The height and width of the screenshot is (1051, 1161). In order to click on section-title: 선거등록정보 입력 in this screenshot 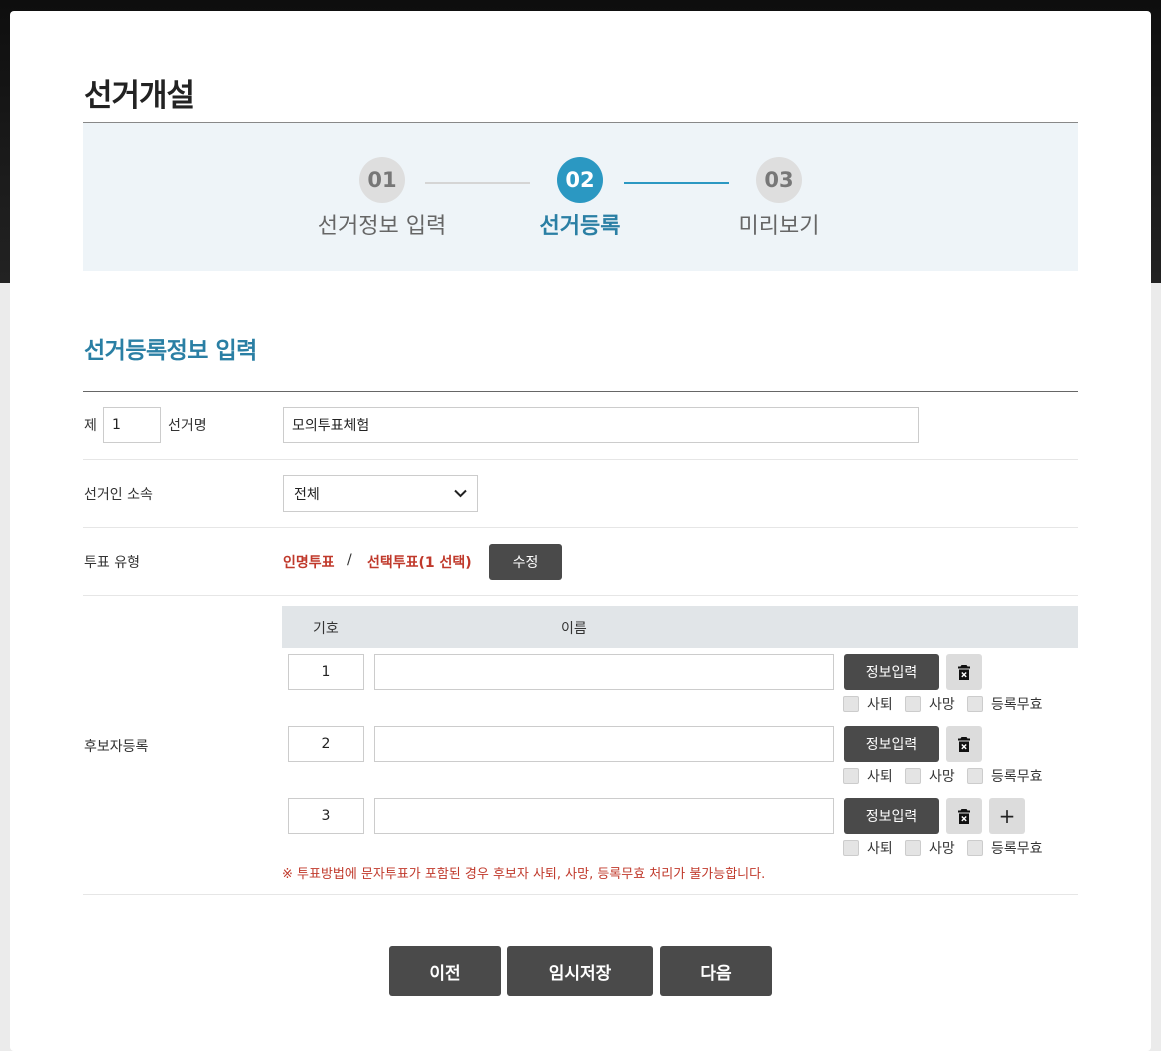, I will do `click(170, 351)`.